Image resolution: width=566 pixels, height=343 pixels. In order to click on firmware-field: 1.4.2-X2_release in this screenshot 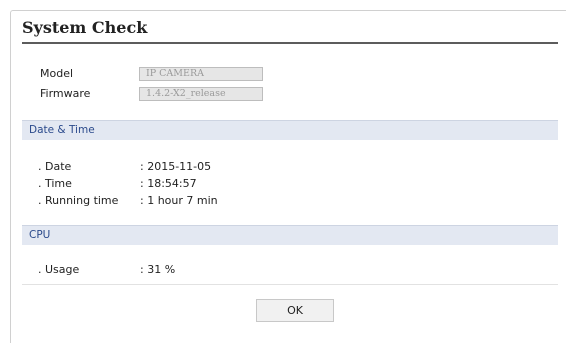, I will do `click(201, 94)`.